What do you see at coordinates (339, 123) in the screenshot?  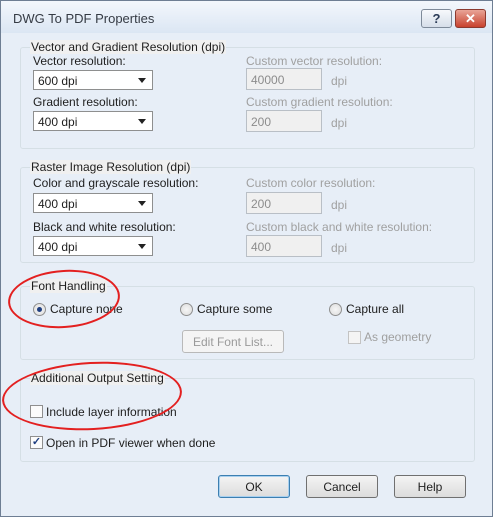 I see `custom-gradient-unit: dpi` at bounding box center [339, 123].